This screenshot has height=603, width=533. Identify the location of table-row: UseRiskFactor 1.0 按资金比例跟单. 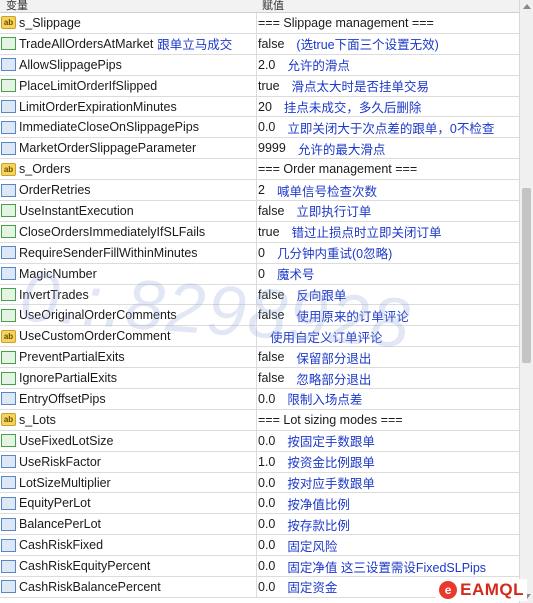
(259, 462).